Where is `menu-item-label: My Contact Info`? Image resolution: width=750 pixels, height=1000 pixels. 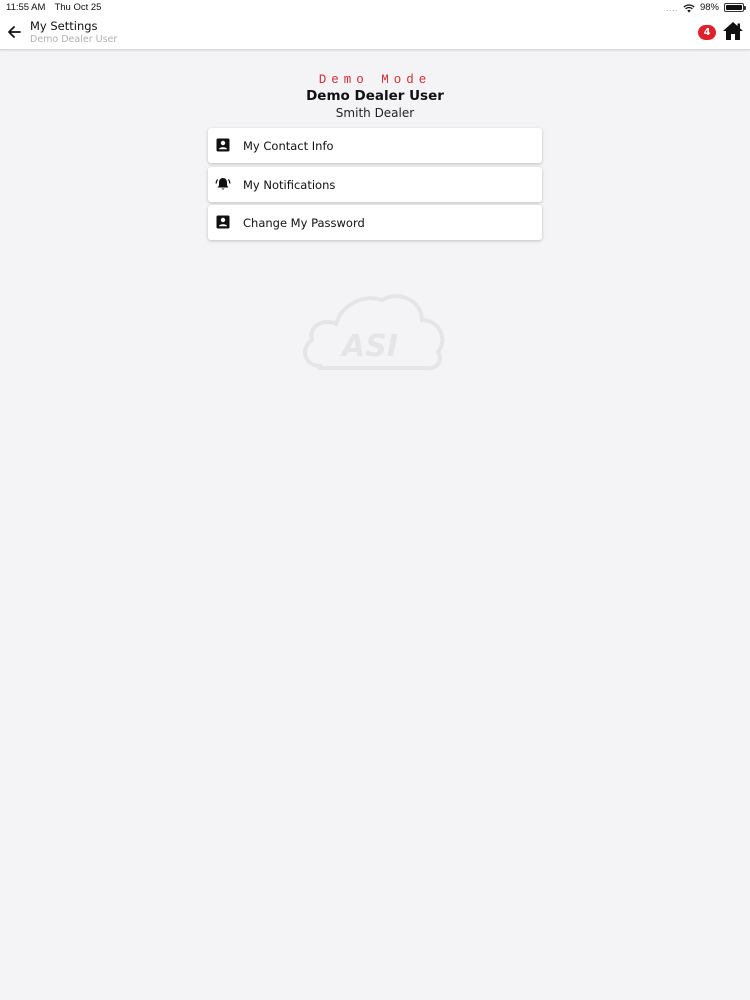
menu-item-label: My Contact Info is located at coordinates (288, 146).